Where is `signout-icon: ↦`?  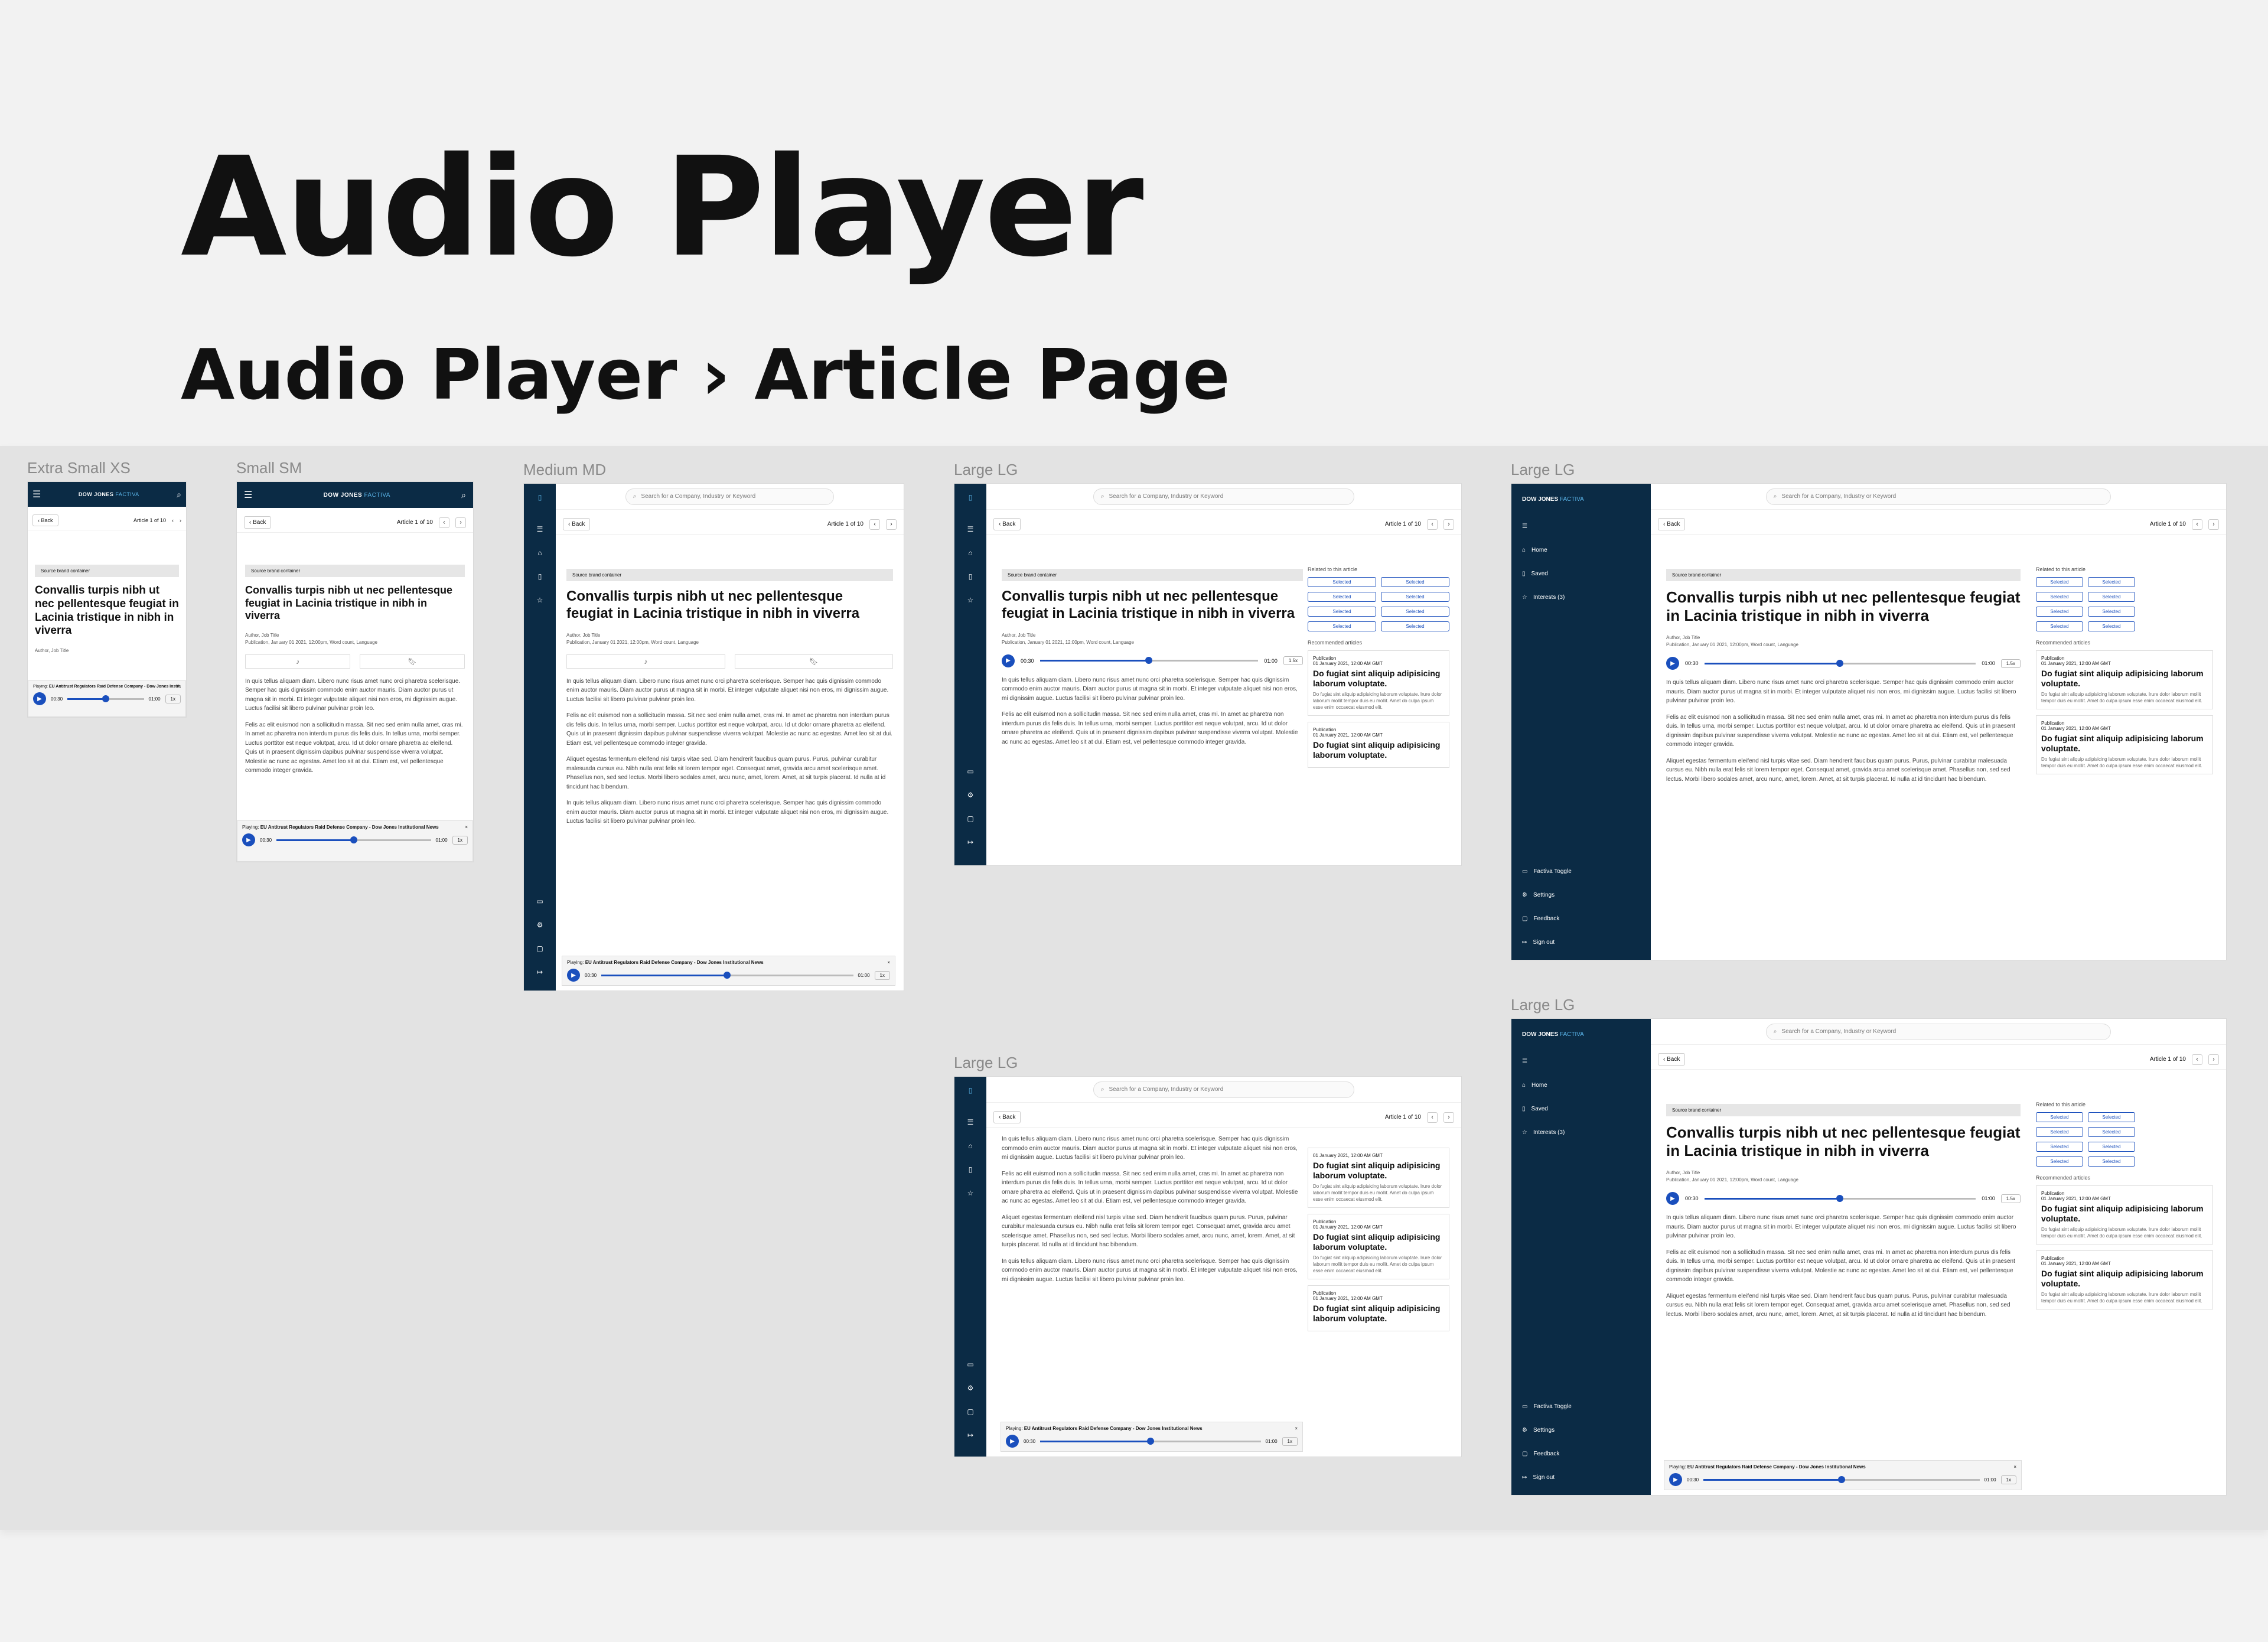 signout-icon: ↦ is located at coordinates (970, 1435).